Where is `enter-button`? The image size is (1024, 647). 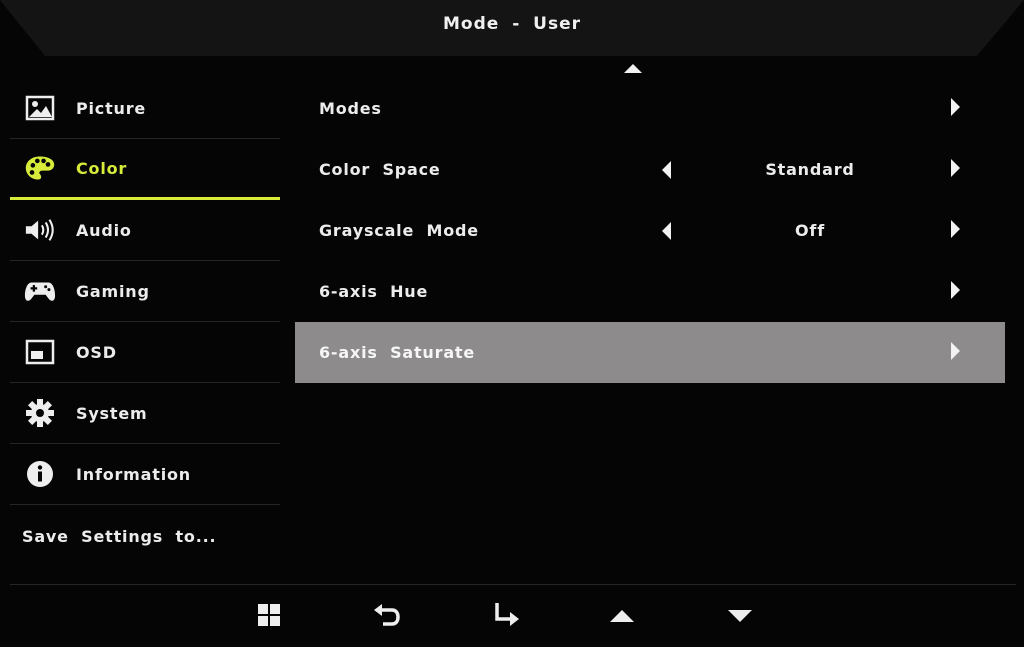 enter-button is located at coordinates (506, 617).